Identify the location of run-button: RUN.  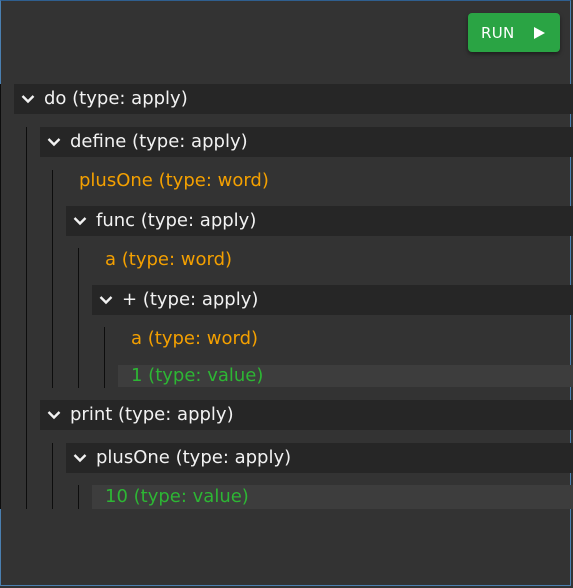
(514, 32).